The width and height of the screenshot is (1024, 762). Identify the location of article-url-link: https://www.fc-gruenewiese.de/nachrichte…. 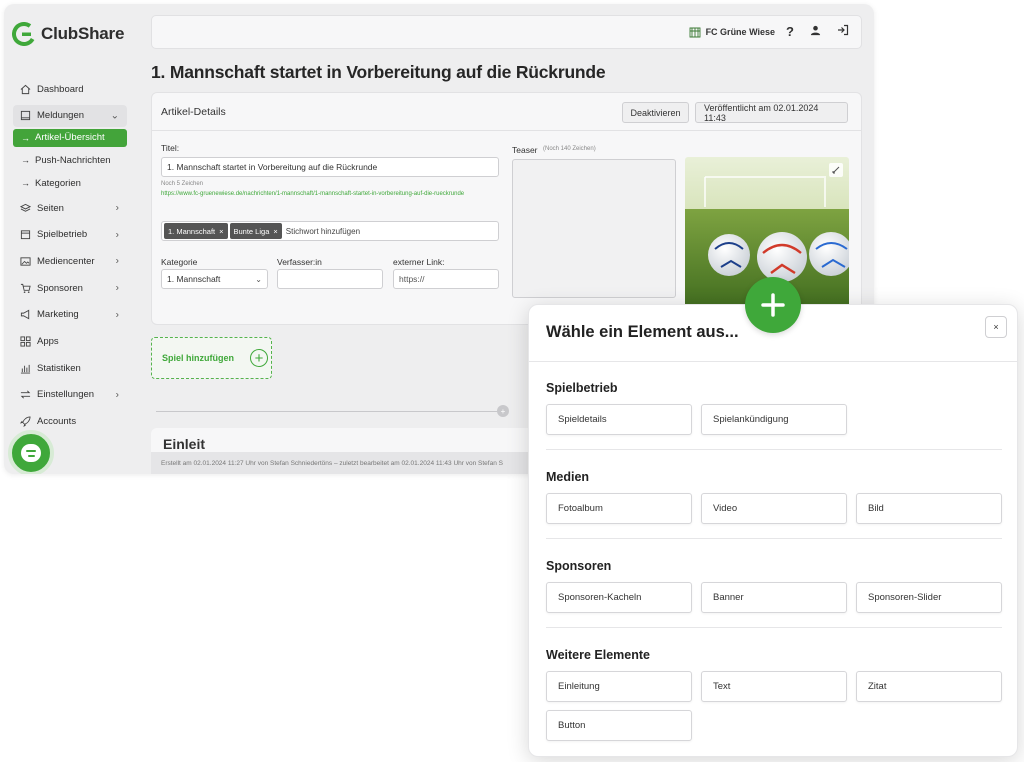
(331, 194).